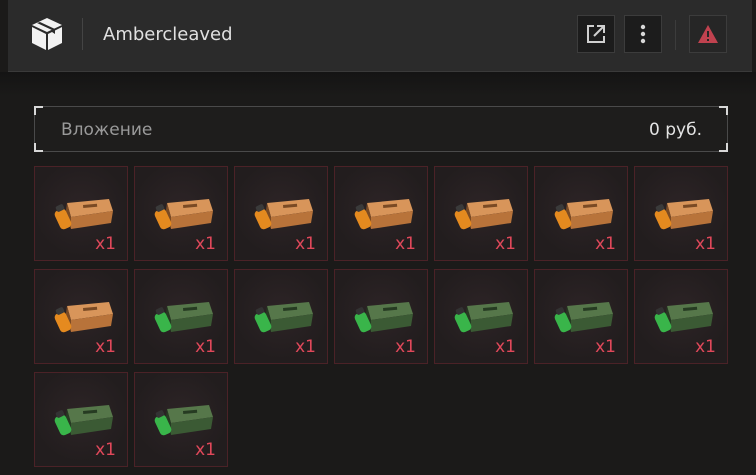  Describe the element at coordinates (380, 36) in the screenshot. I see `header-bar: Ambercleaved` at that location.